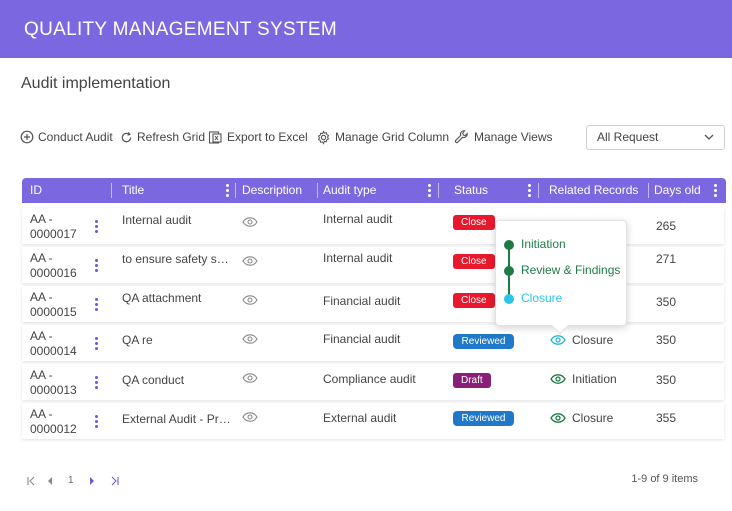 The image size is (732, 511). I want to click on wrench-icon, so click(461, 137).